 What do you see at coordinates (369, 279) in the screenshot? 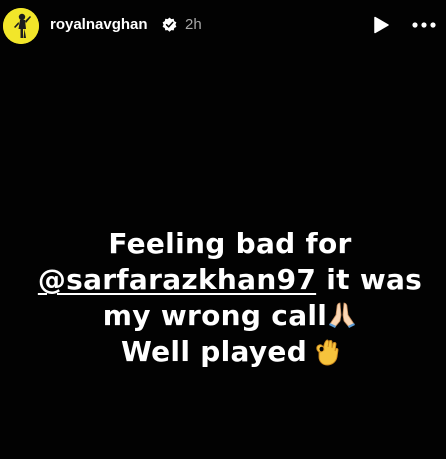
I see `caption-line-2-text: it was` at bounding box center [369, 279].